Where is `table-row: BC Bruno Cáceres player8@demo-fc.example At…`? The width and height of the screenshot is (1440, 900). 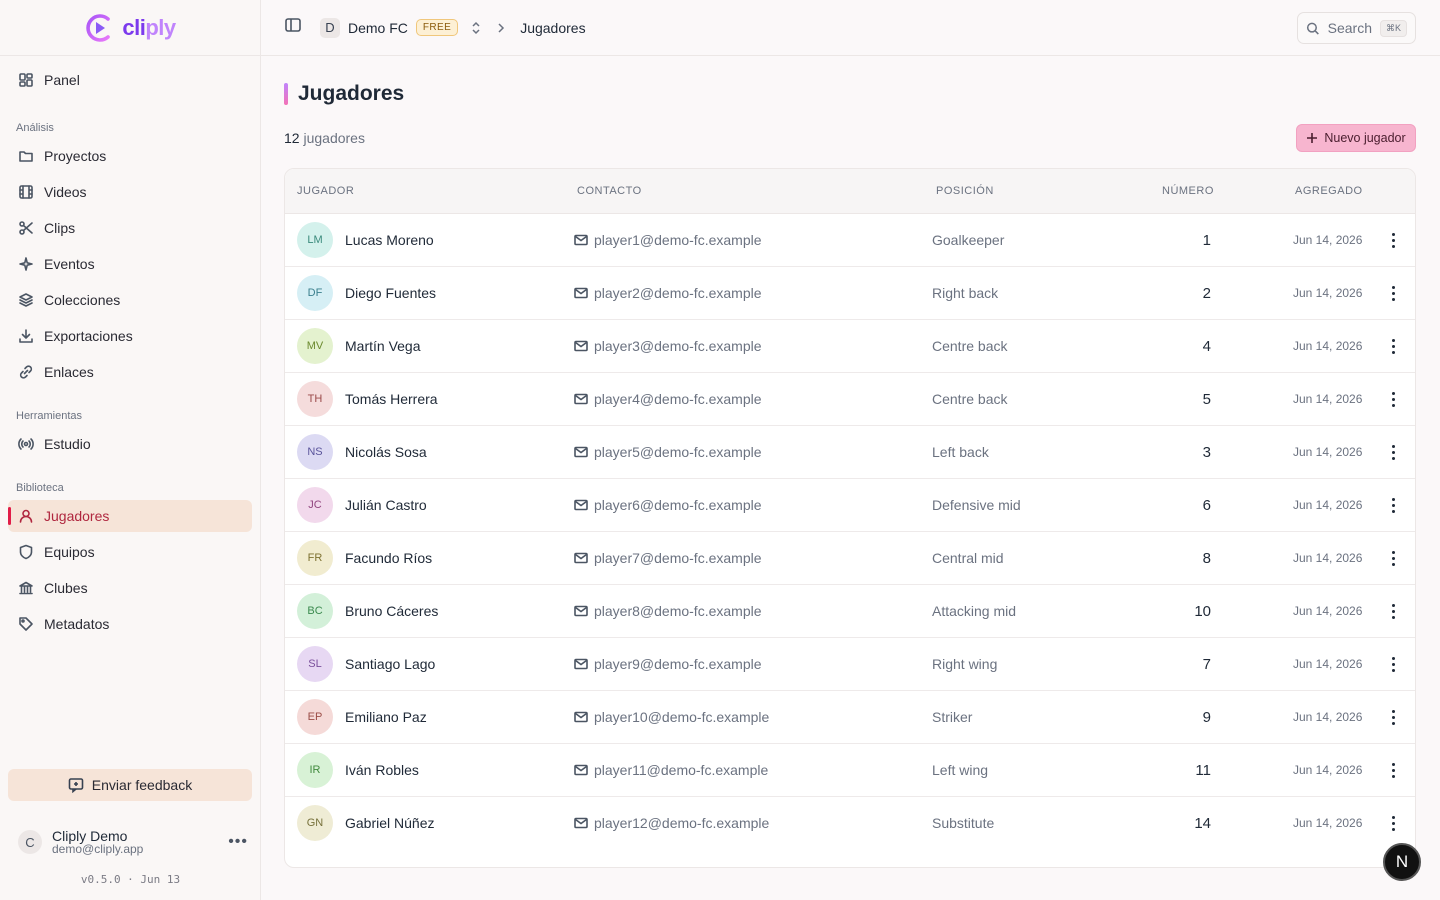 table-row: BC Bruno Cáceres player8@demo-fc.example At… is located at coordinates (850, 611).